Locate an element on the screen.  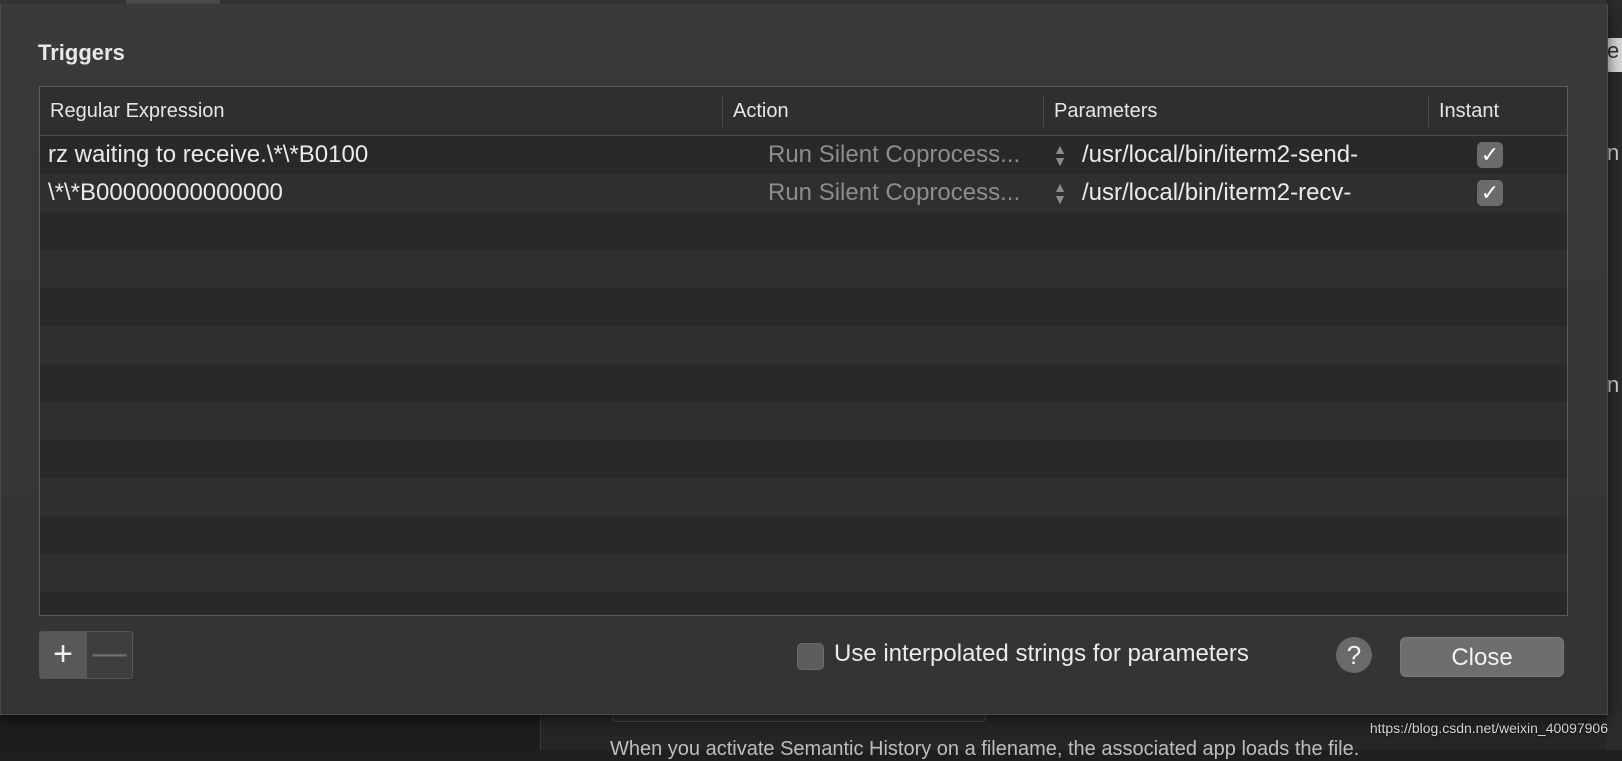
use-interpolated-strings-checkbox is located at coordinates (810, 656).